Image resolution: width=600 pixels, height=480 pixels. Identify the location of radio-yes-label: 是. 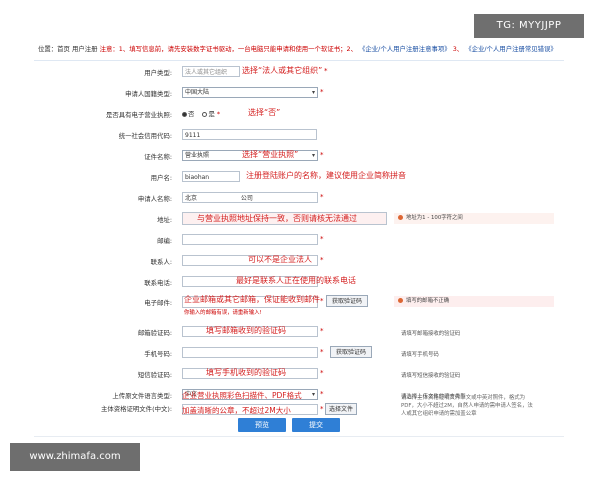
(211, 114).